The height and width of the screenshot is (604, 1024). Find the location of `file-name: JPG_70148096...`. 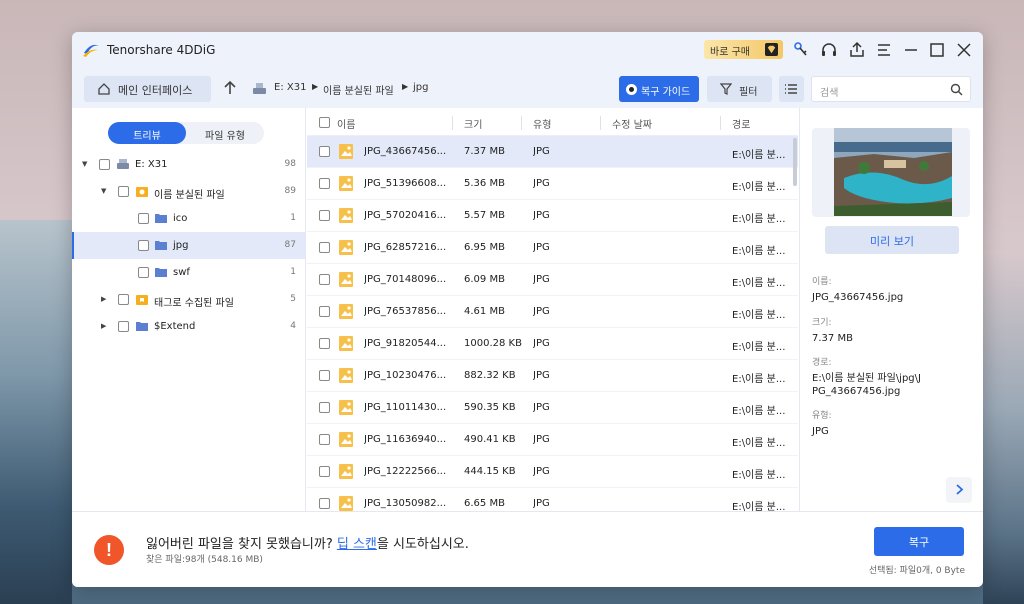

file-name: JPG_70148096... is located at coordinates (405, 279).